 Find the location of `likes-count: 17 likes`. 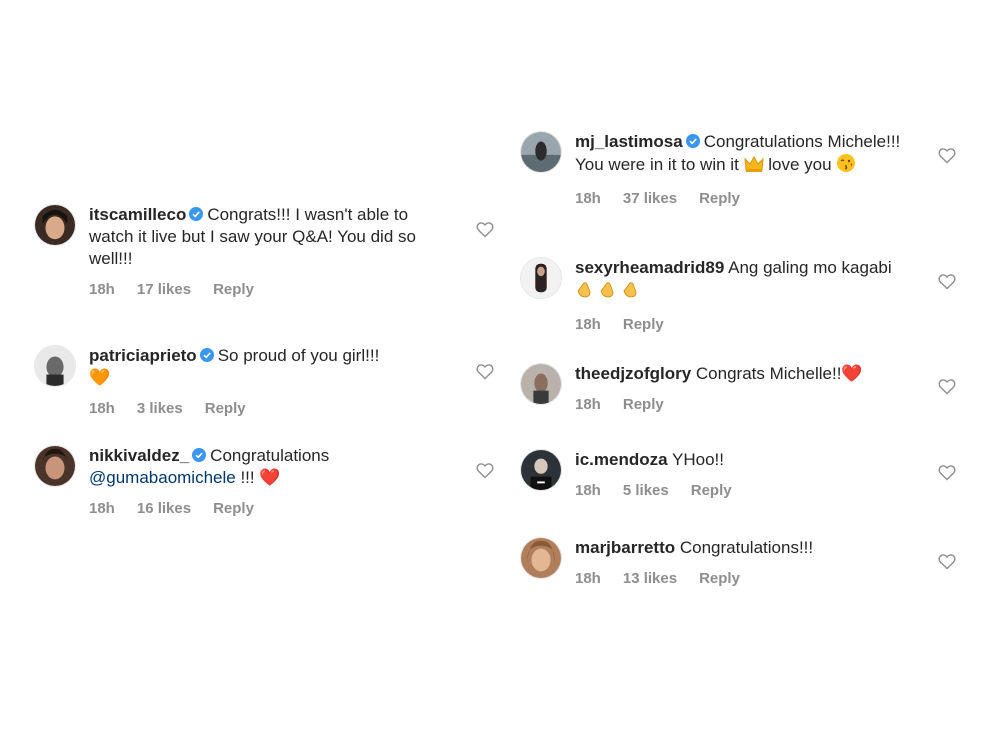

likes-count: 17 likes is located at coordinates (164, 289).